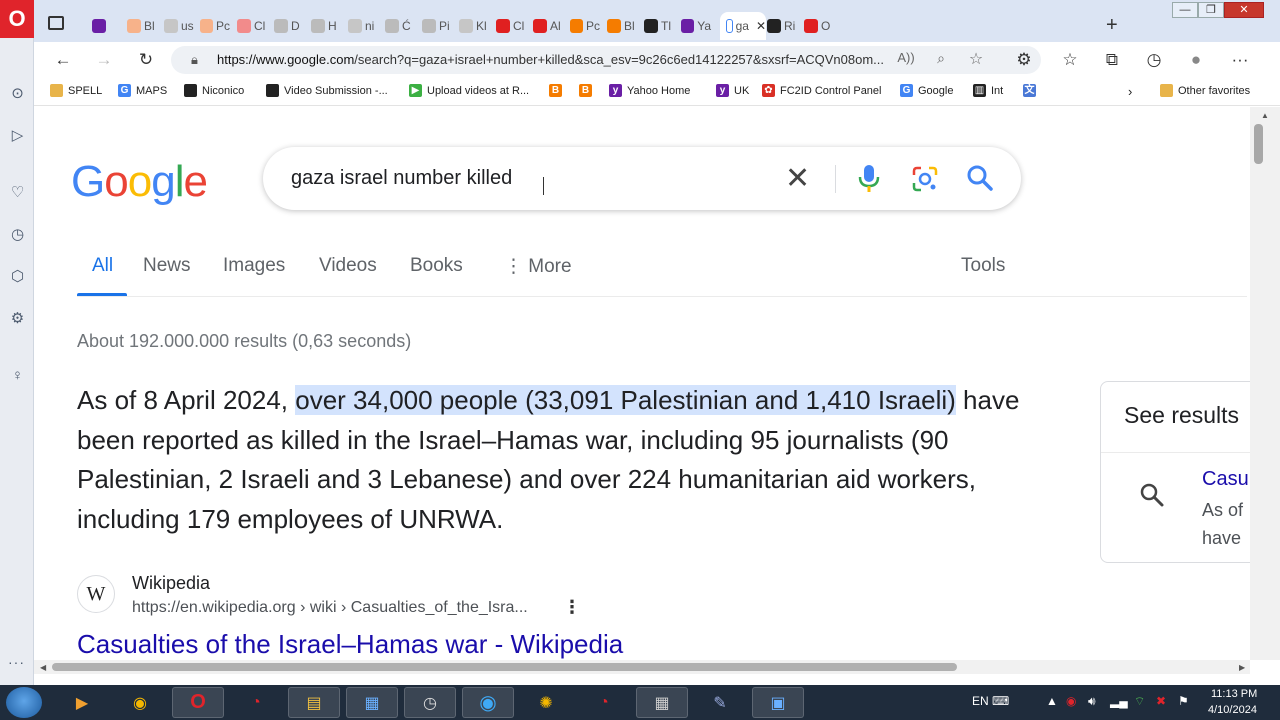 This screenshot has width=1280, height=720. What do you see at coordinates (146, 60) in the screenshot?
I see `reload-icon: ↻` at bounding box center [146, 60].